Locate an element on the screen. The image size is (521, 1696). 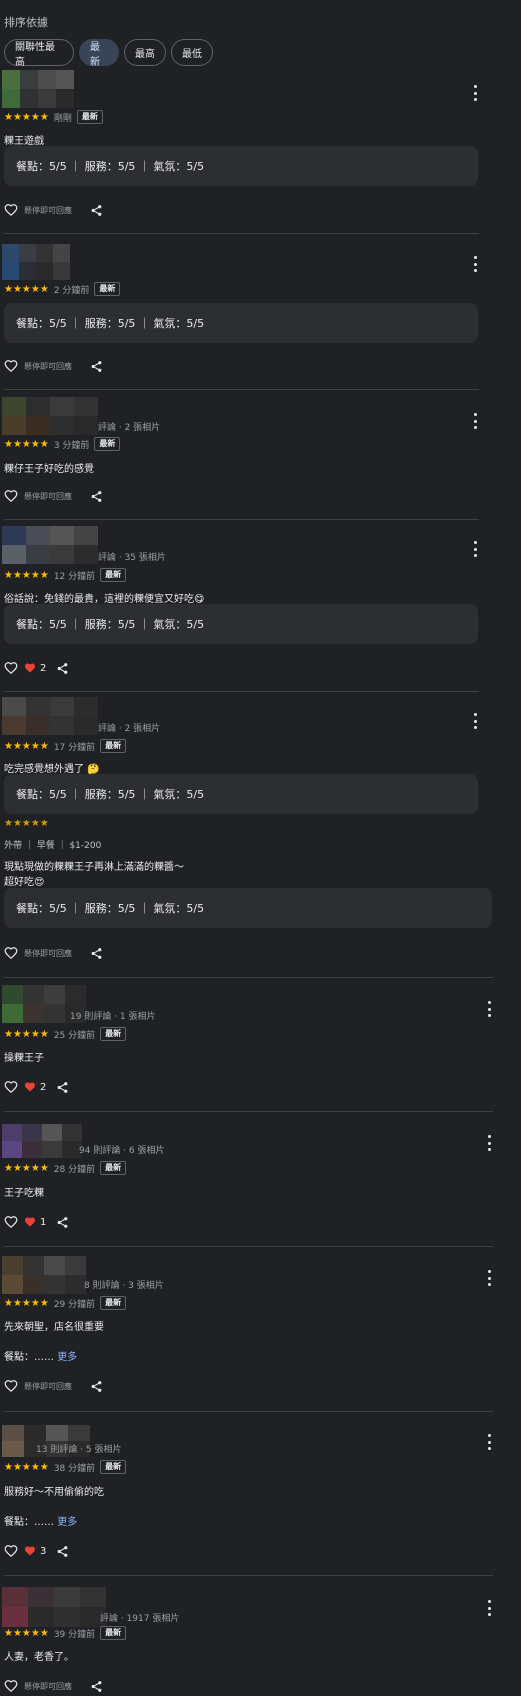
sort-chip-newest: 最新 is located at coordinates (99, 53).